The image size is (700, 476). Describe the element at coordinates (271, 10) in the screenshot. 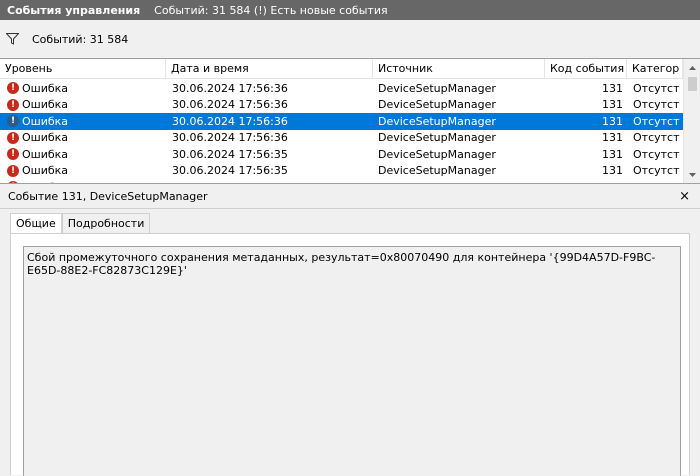

I see `events-count-info: Событий: 31 584 (!) Есть новые события` at that location.